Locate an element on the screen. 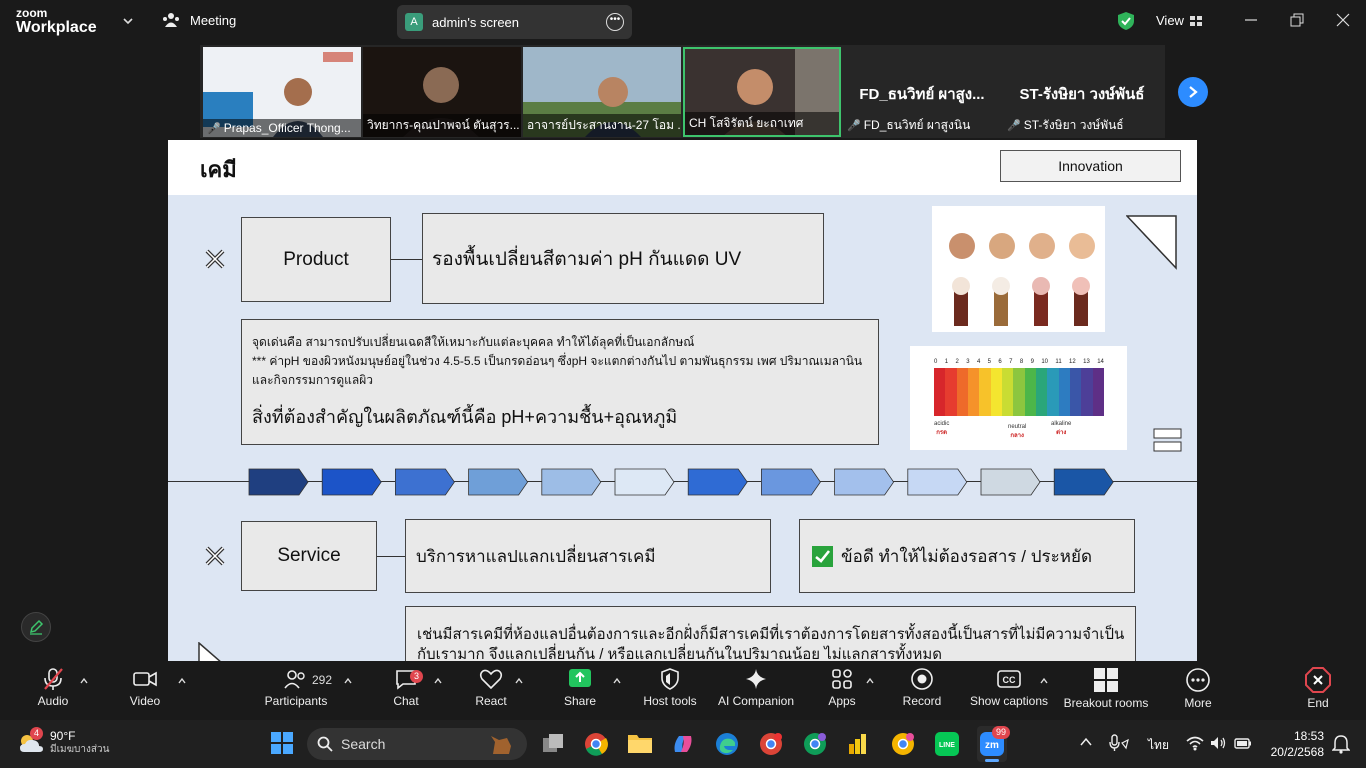 Image resolution: width=1366 pixels, height=768 pixels. weather-description: มีเมฆบางส่วน is located at coordinates (80, 749).